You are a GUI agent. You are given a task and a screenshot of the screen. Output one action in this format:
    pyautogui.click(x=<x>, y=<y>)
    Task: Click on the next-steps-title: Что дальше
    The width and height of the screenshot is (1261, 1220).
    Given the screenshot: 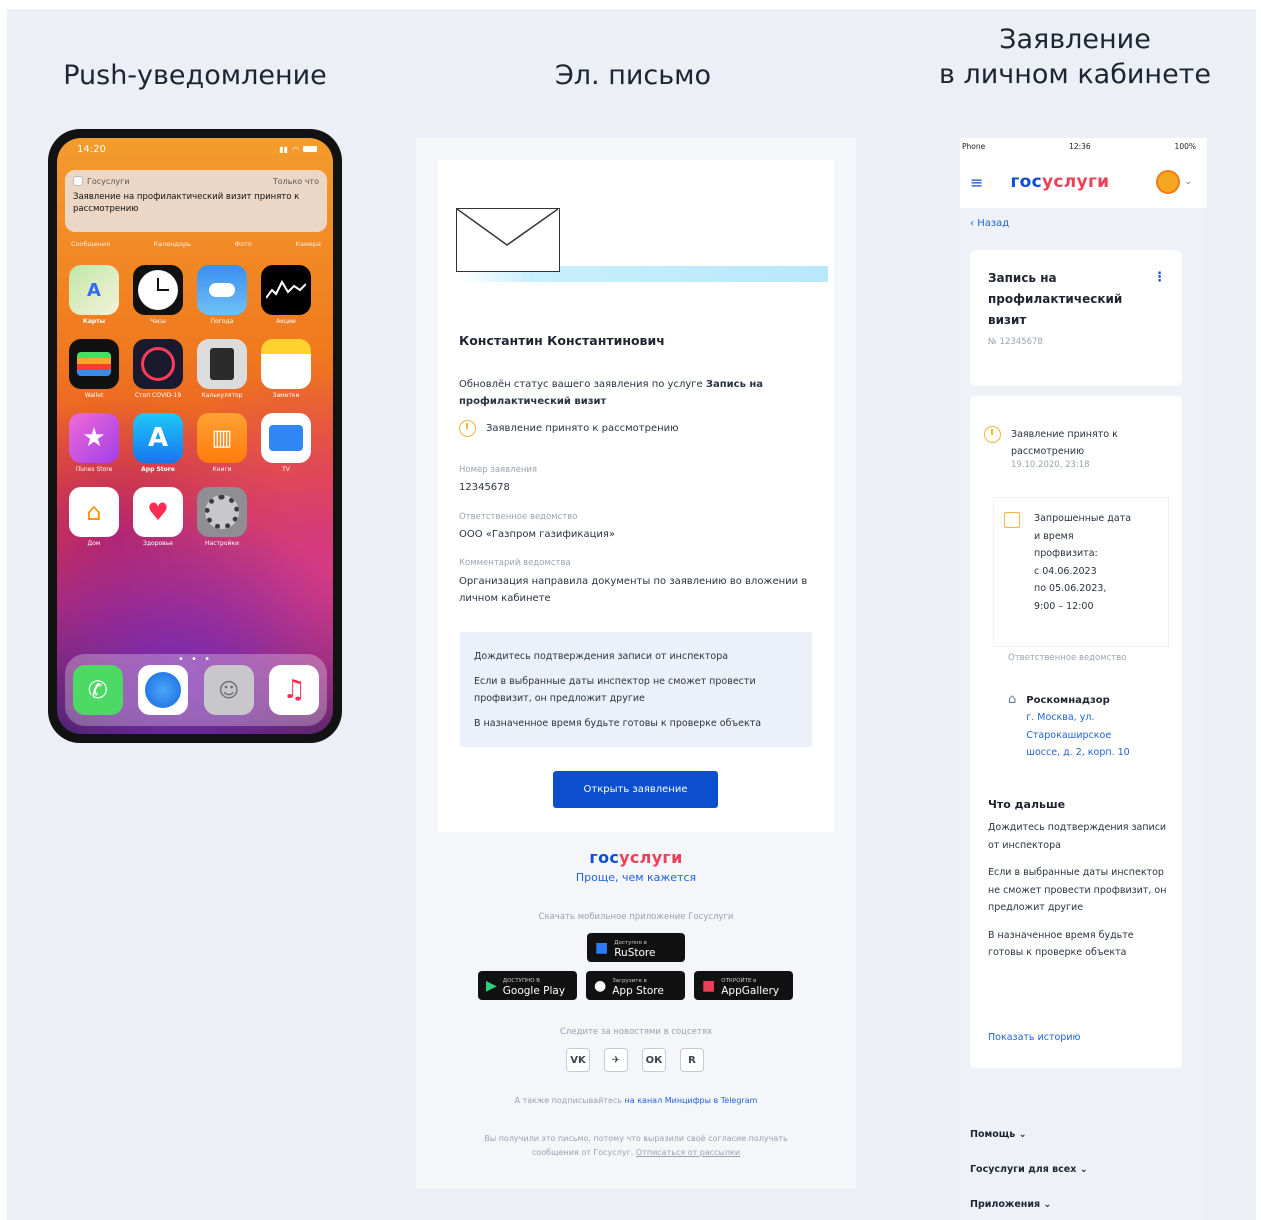 What is the action you would take?
    pyautogui.click(x=1027, y=804)
    